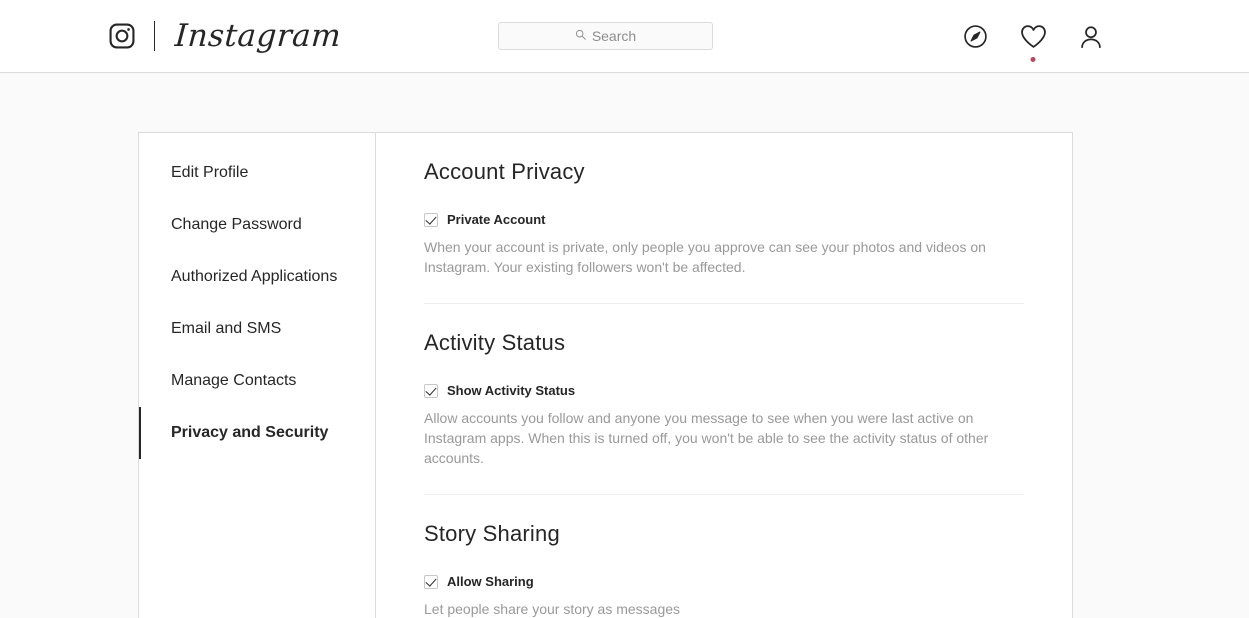 The image size is (1249, 618). I want to click on private-account-label: Private Account, so click(496, 219).